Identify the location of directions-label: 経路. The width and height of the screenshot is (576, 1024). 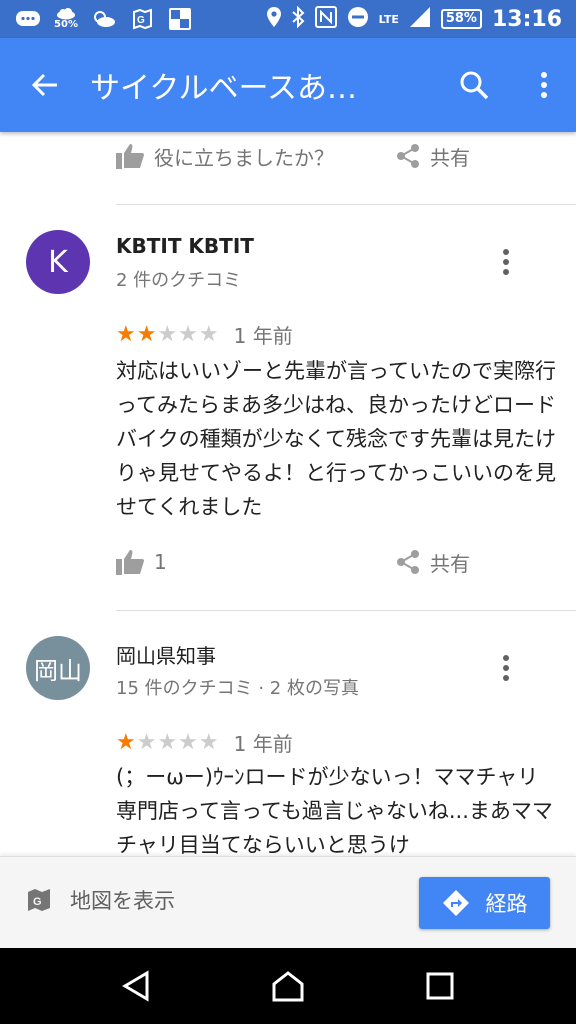
(506, 904).